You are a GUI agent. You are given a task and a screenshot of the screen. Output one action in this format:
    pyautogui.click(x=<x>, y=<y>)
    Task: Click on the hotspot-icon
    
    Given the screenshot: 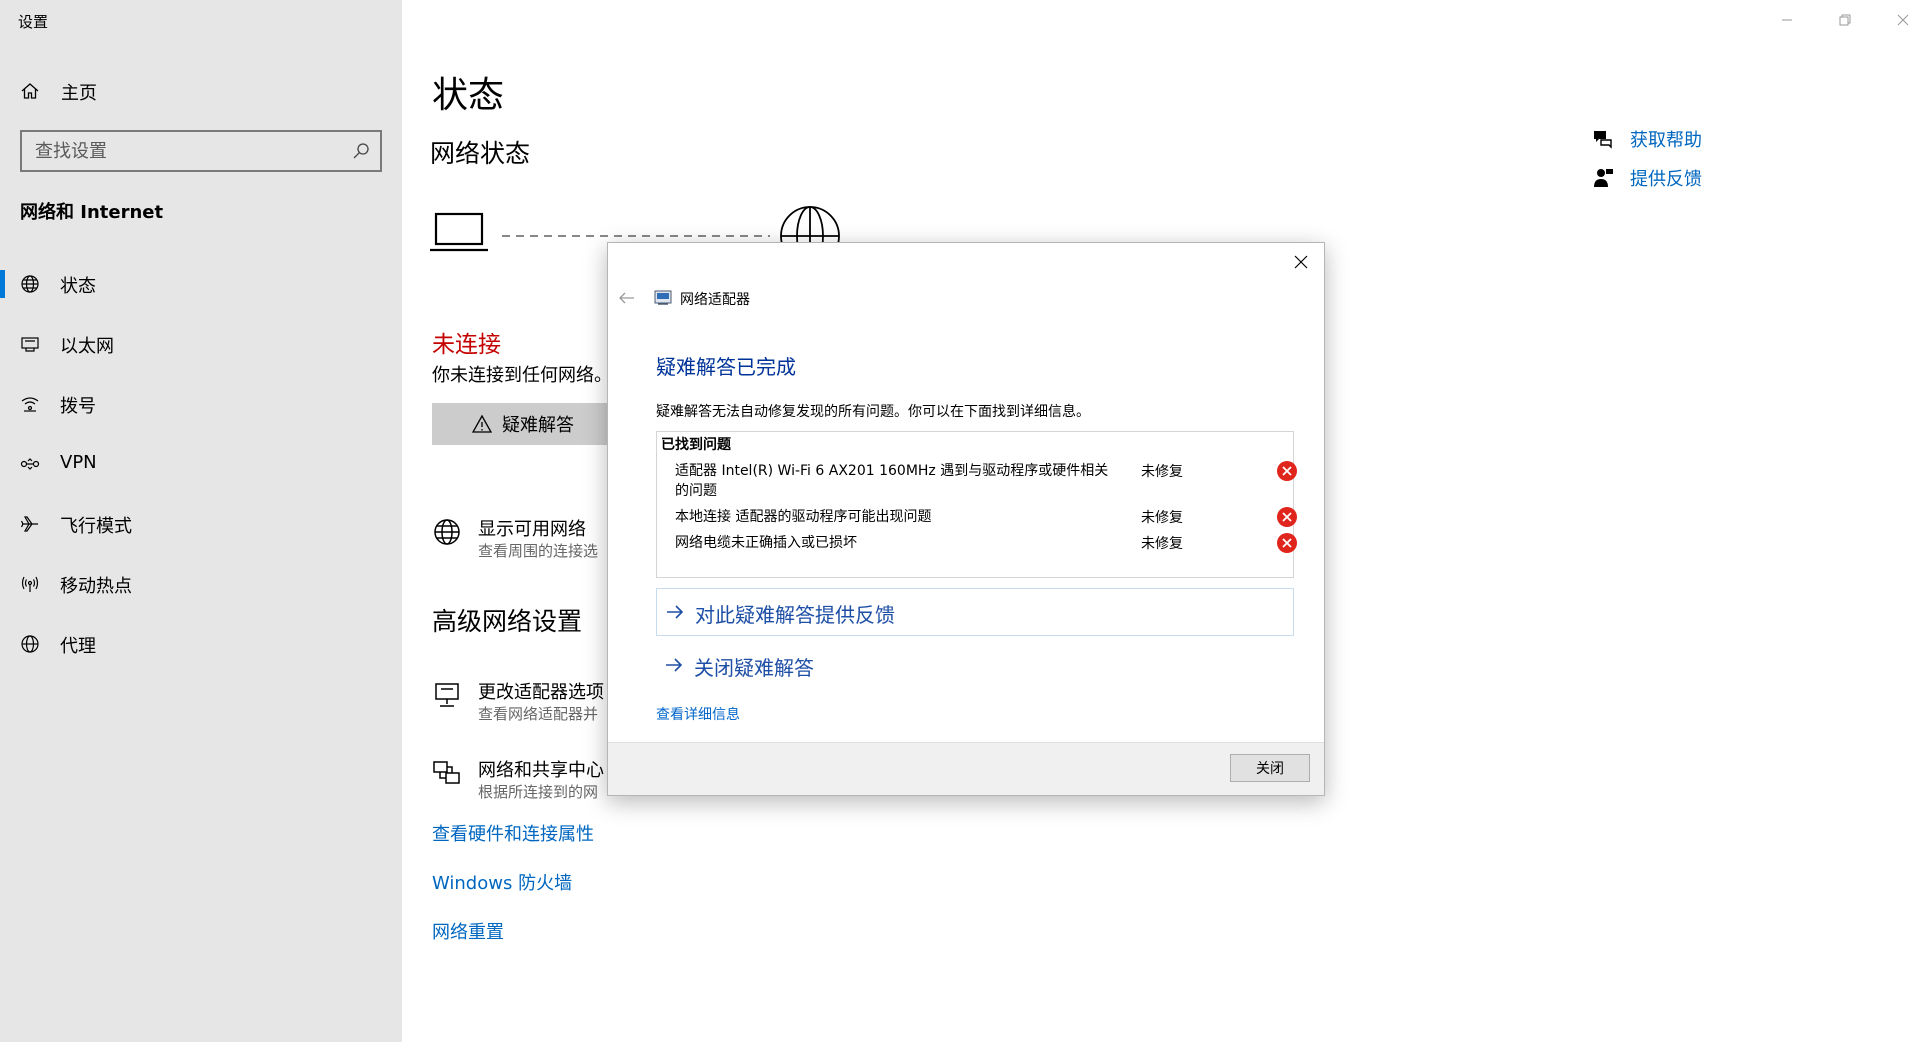 What is the action you would take?
    pyautogui.click(x=30, y=584)
    